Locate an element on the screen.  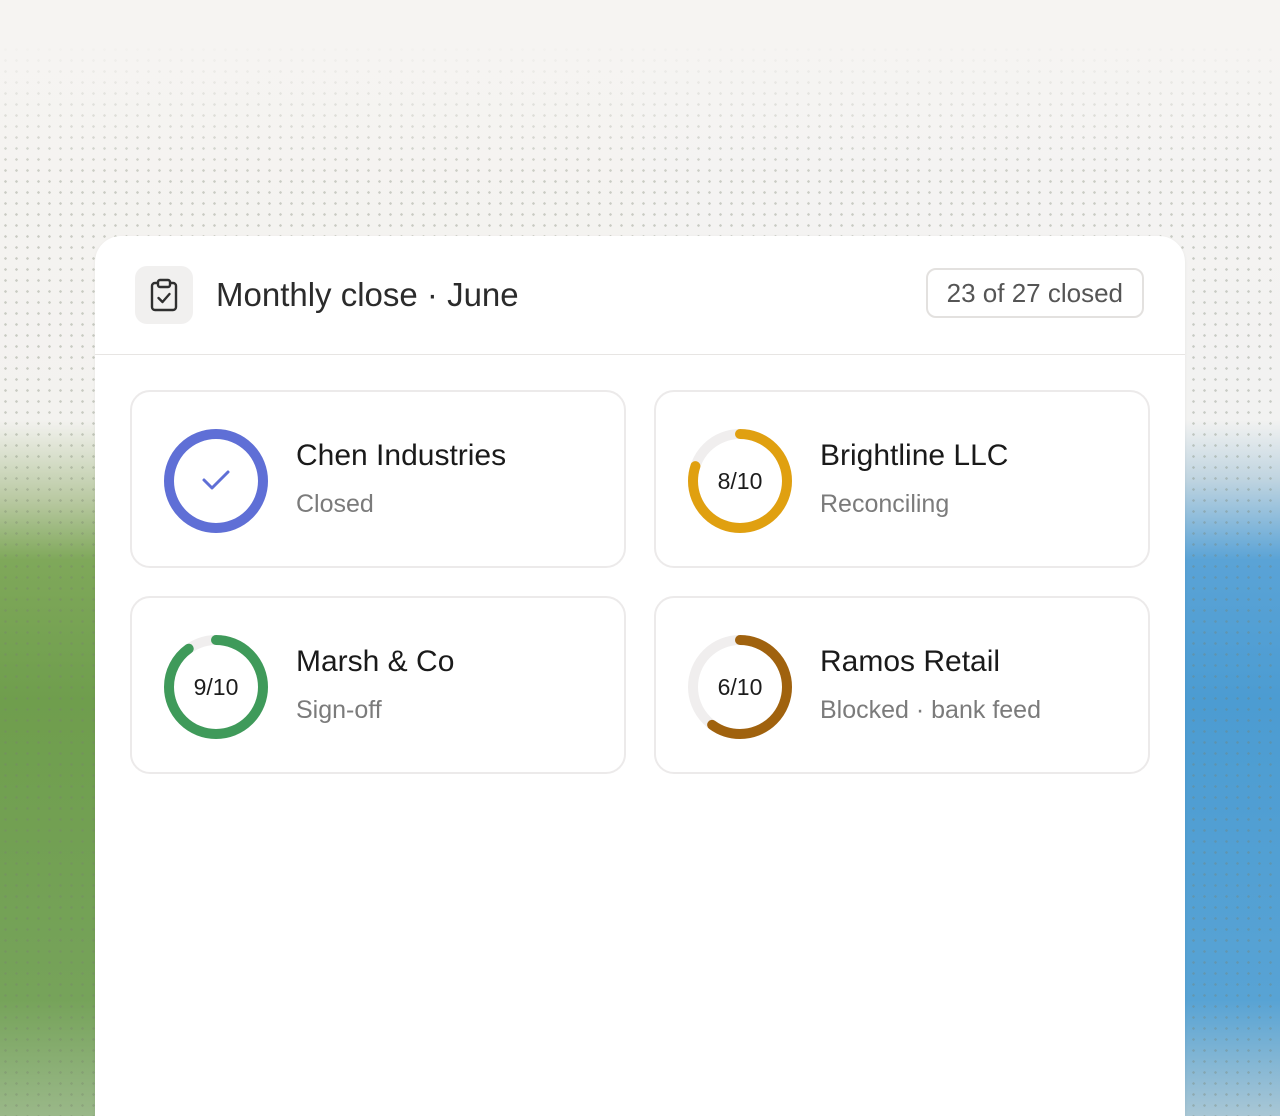
entity-card-ramos-retail: 6/10 Ramos Retail Blocked · bank feed is located at coordinates (902, 685).